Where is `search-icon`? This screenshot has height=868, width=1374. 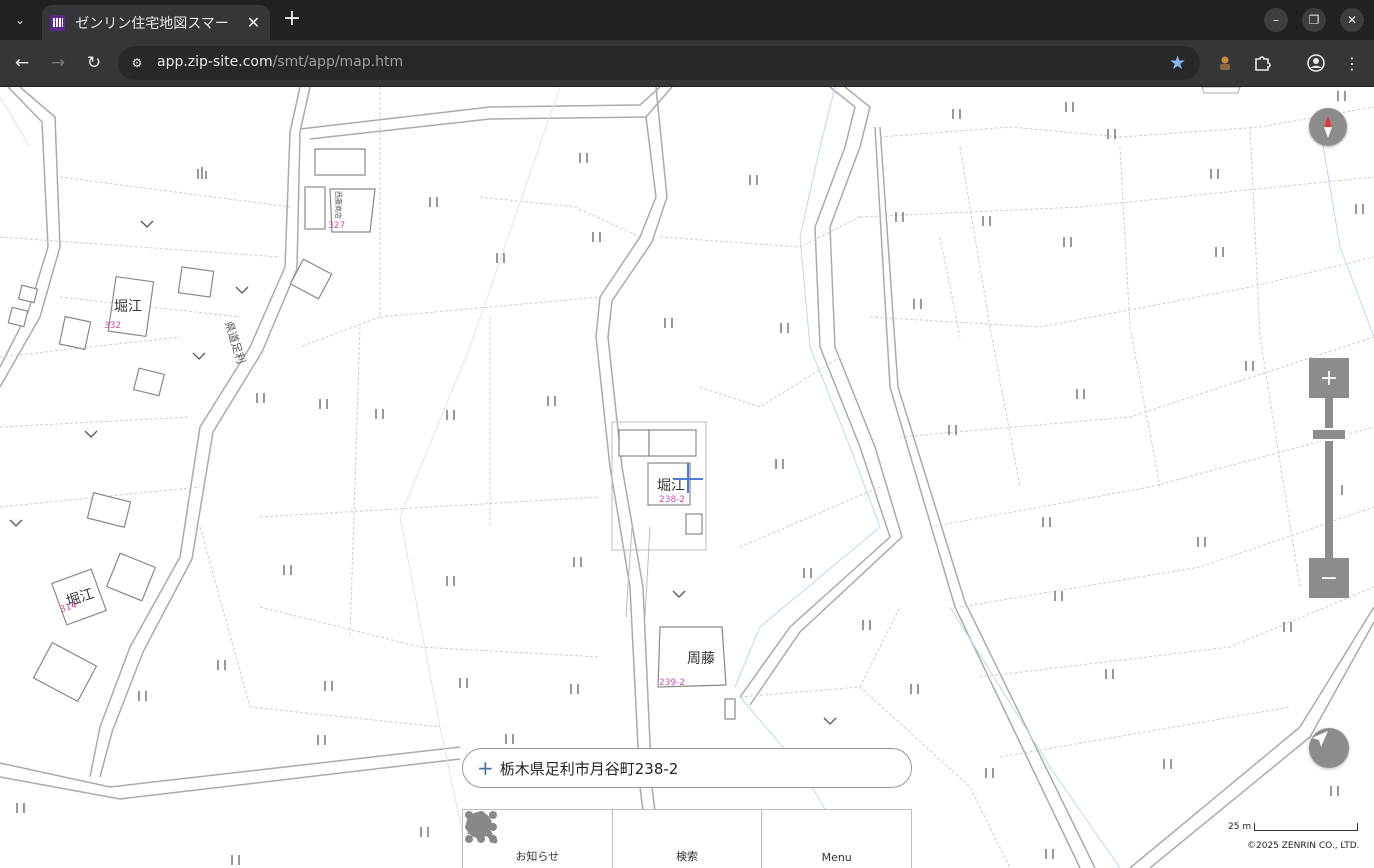
search-icon is located at coordinates (587, 829).